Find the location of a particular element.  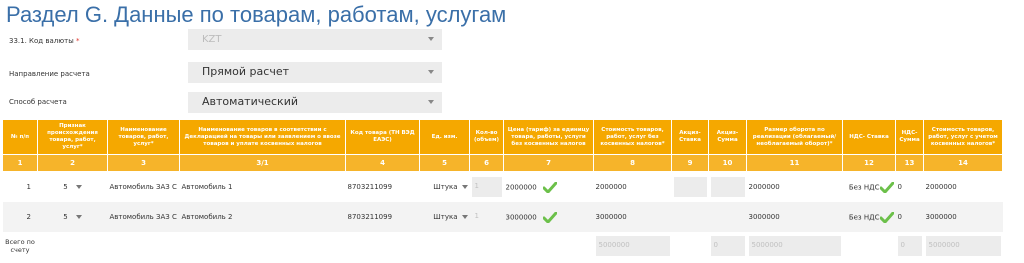

total-cost-field: 5000000 is located at coordinates (632, 246).